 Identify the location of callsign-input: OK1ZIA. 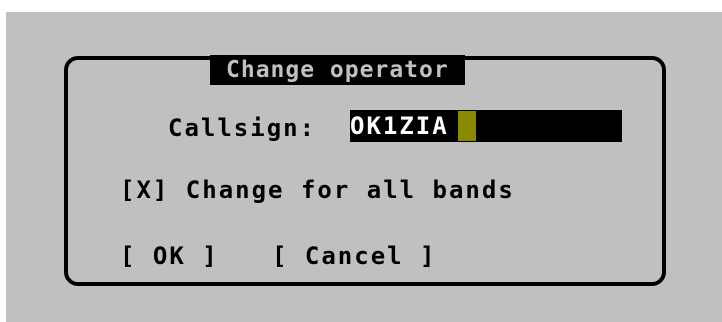
(486, 126).